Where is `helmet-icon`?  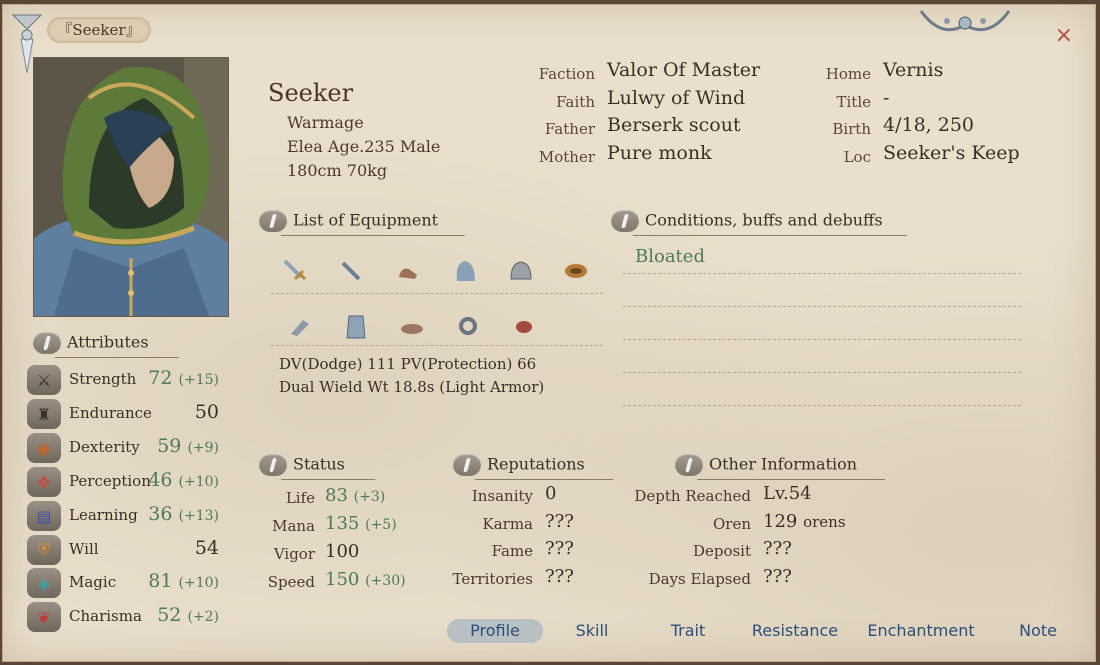
helmet-icon is located at coordinates (520, 271).